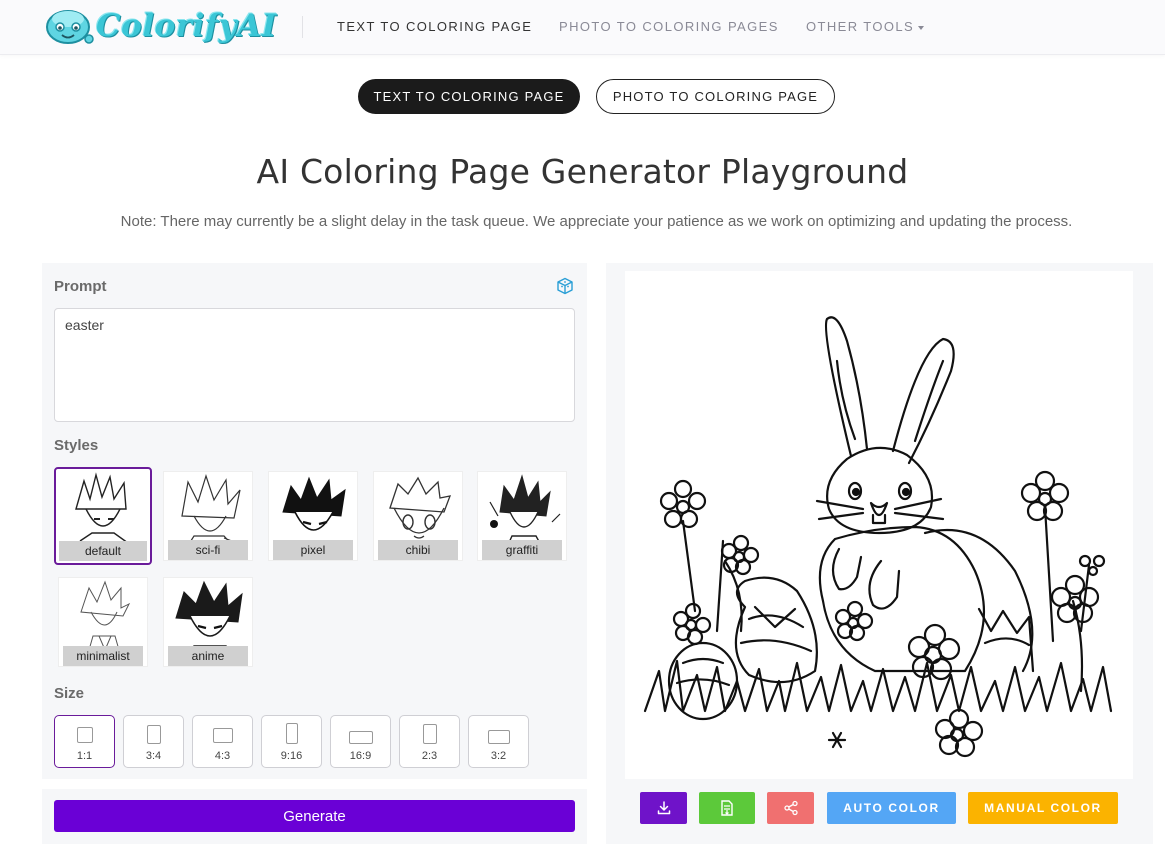  What do you see at coordinates (314, 365) in the screenshot?
I see `prompt-textarea: easter` at bounding box center [314, 365].